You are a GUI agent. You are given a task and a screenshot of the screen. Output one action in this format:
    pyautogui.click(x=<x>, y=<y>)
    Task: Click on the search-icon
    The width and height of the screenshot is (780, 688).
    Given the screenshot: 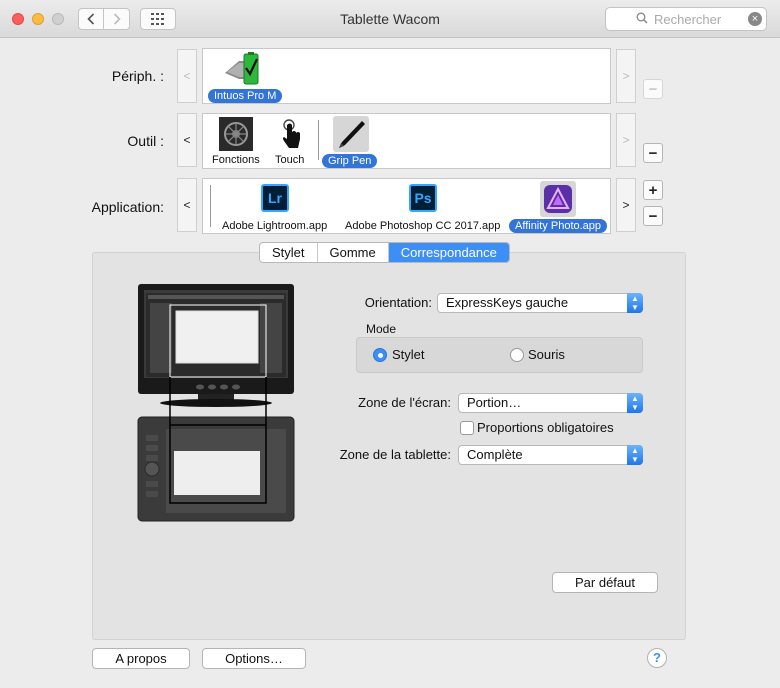 What is the action you would take?
    pyautogui.click(x=642, y=19)
    